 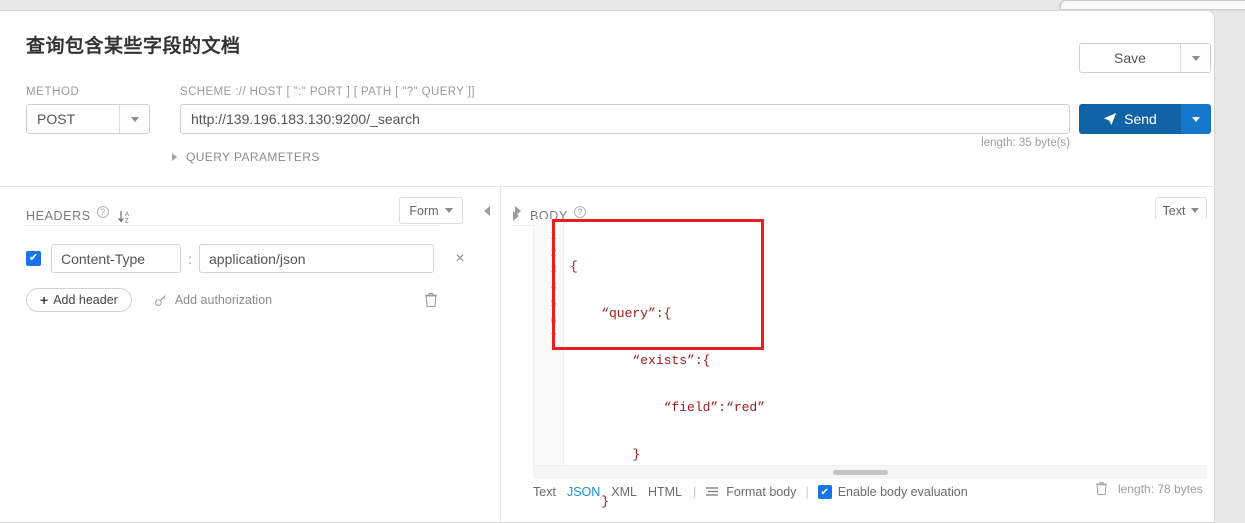 I want to click on url-length-status: length: 35 byte(s), so click(x=1025, y=143).